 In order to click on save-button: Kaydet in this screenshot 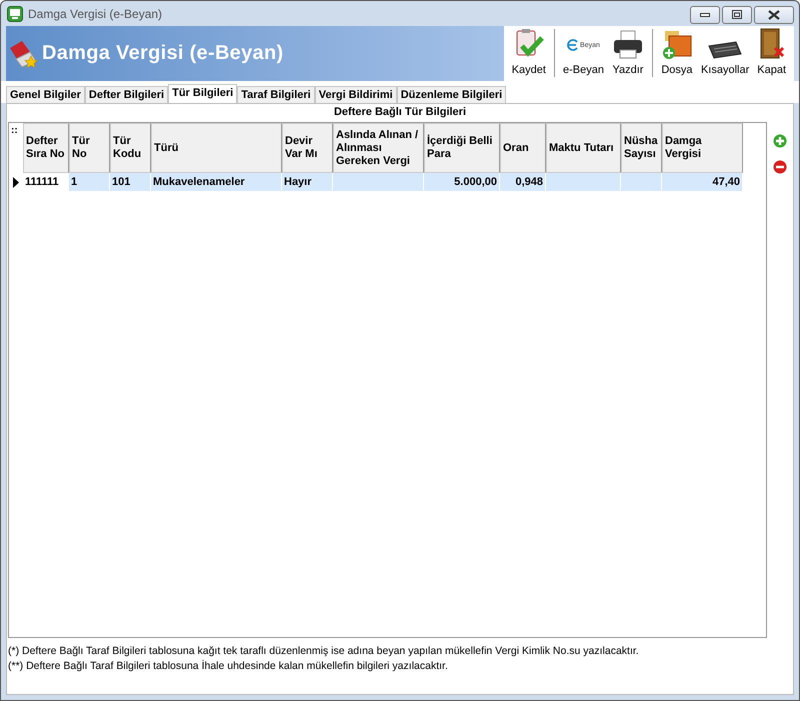, I will do `click(529, 53)`.